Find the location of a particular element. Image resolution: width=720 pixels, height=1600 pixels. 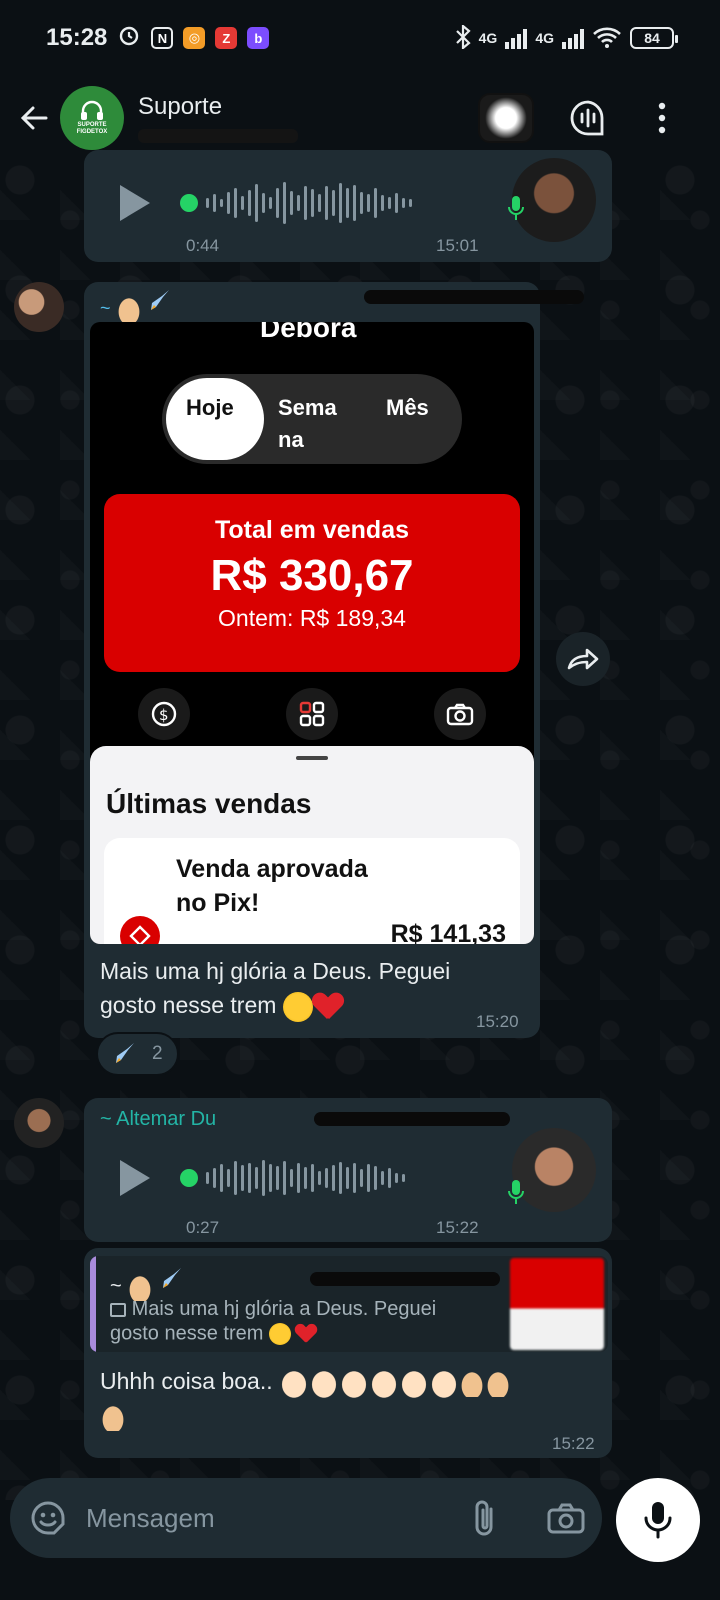

alarm-icon is located at coordinates (129, 38).